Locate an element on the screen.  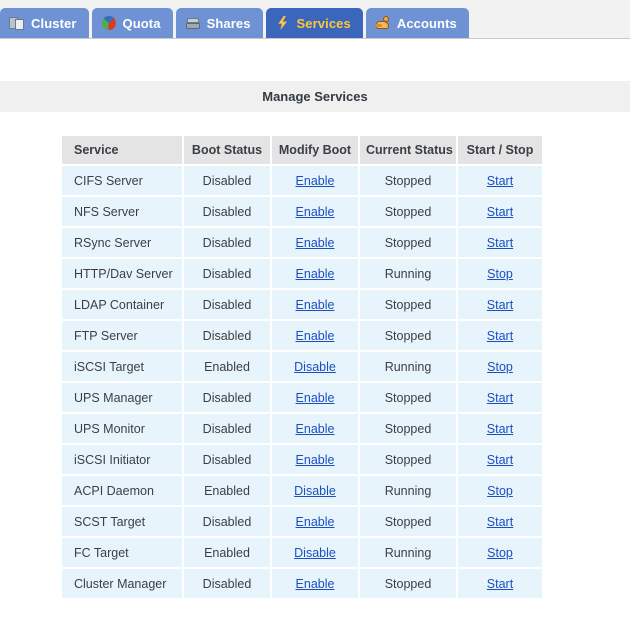
table-row: UPS Manager Disabled Enable Stopped Start is located at coordinates (302, 397).